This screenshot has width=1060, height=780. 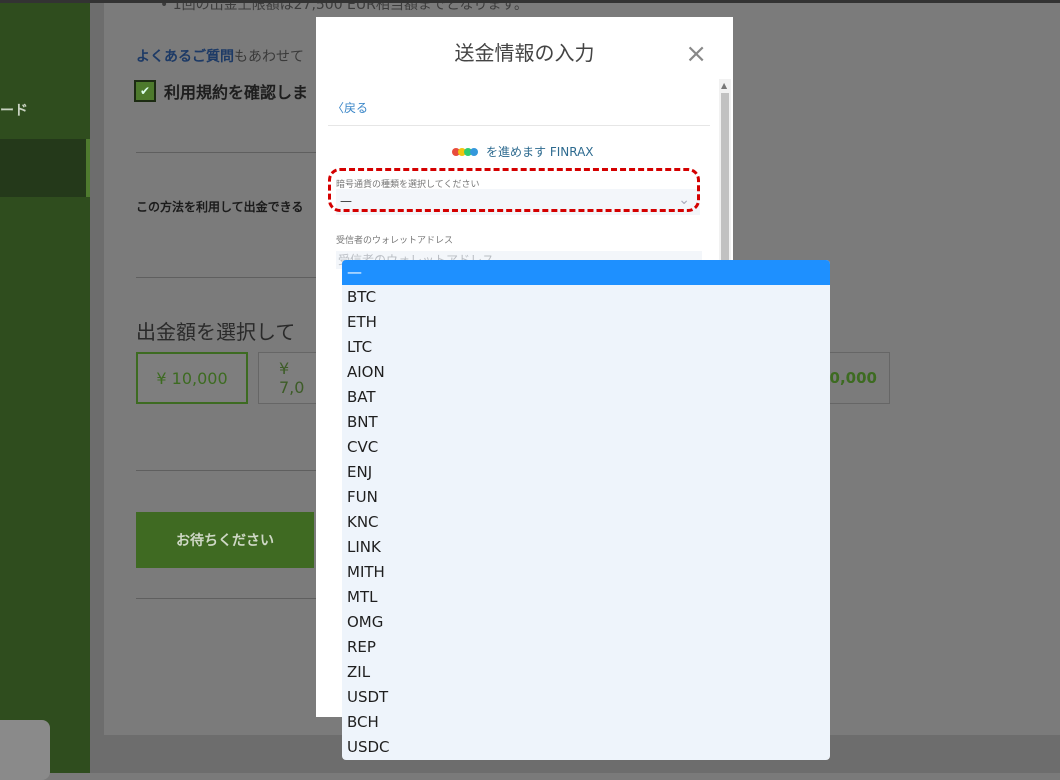 What do you see at coordinates (586, 572) in the screenshot?
I see `dropdown-option: MITH` at bounding box center [586, 572].